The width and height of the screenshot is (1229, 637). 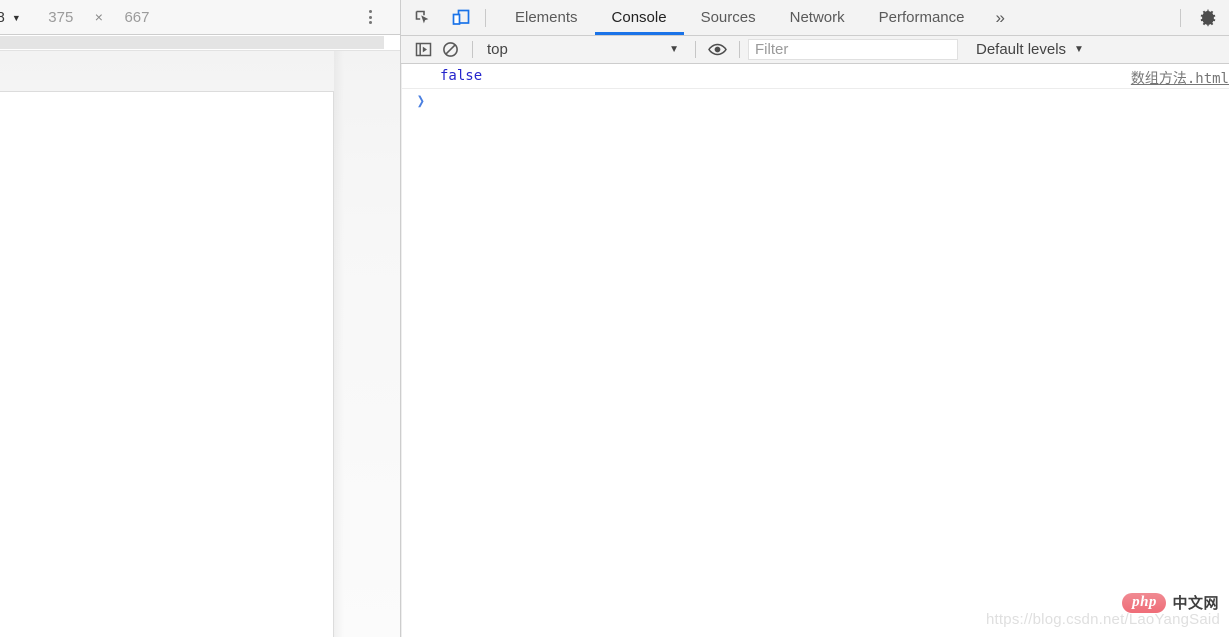 What do you see at coordinates (10, 17) in the screenshot?
I see `device-selector: 7/8 ▼` at bounding box center [10, 17].